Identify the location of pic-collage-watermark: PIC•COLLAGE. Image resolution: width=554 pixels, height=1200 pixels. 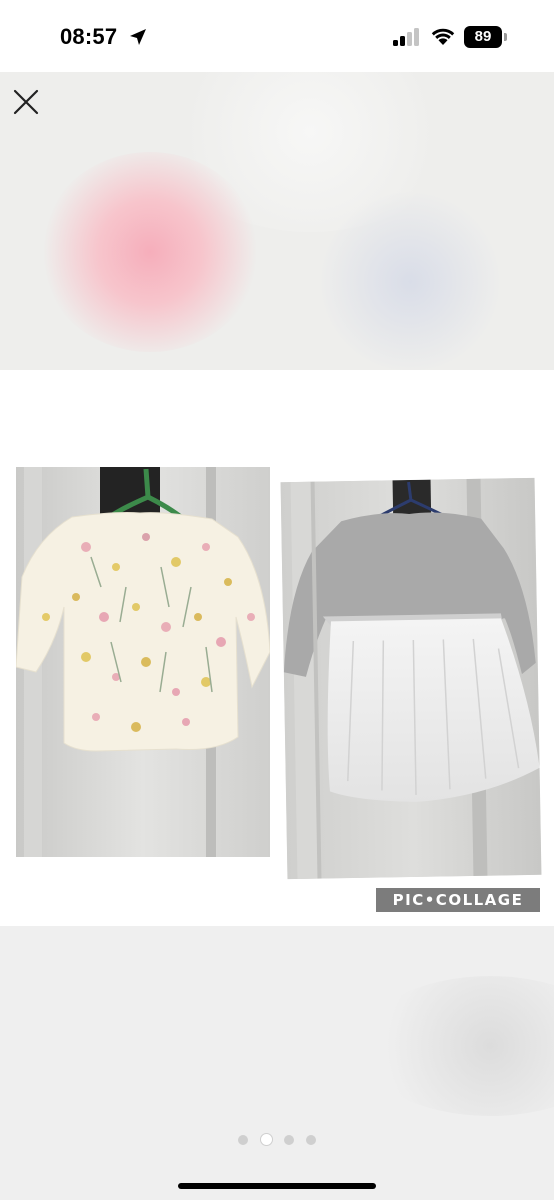
(458, 900).